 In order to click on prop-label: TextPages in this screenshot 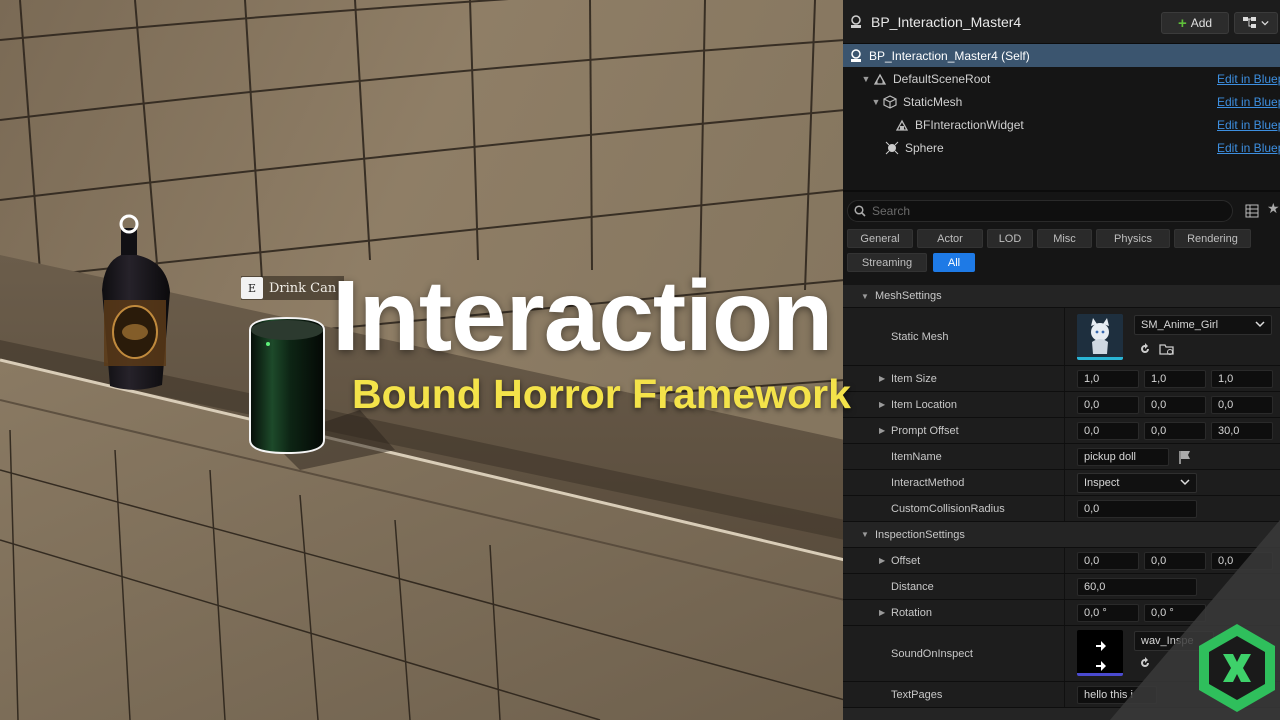, I will do `click(917, 694)`.